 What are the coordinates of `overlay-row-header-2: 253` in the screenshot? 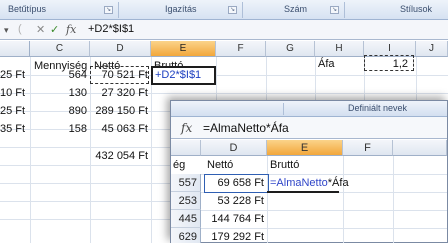 It's located at (186, 201).